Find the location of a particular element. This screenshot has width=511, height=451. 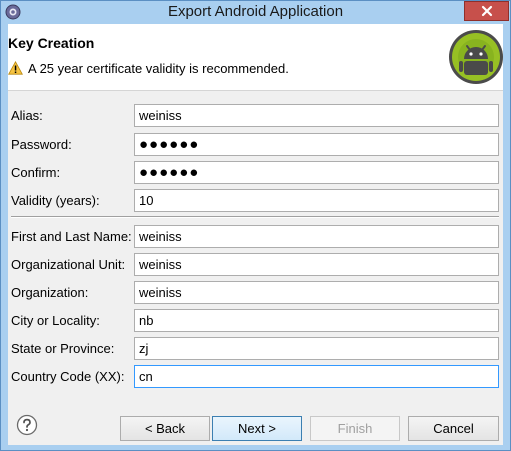

window-title: Export Android Application is located at coordinates (255, 11).